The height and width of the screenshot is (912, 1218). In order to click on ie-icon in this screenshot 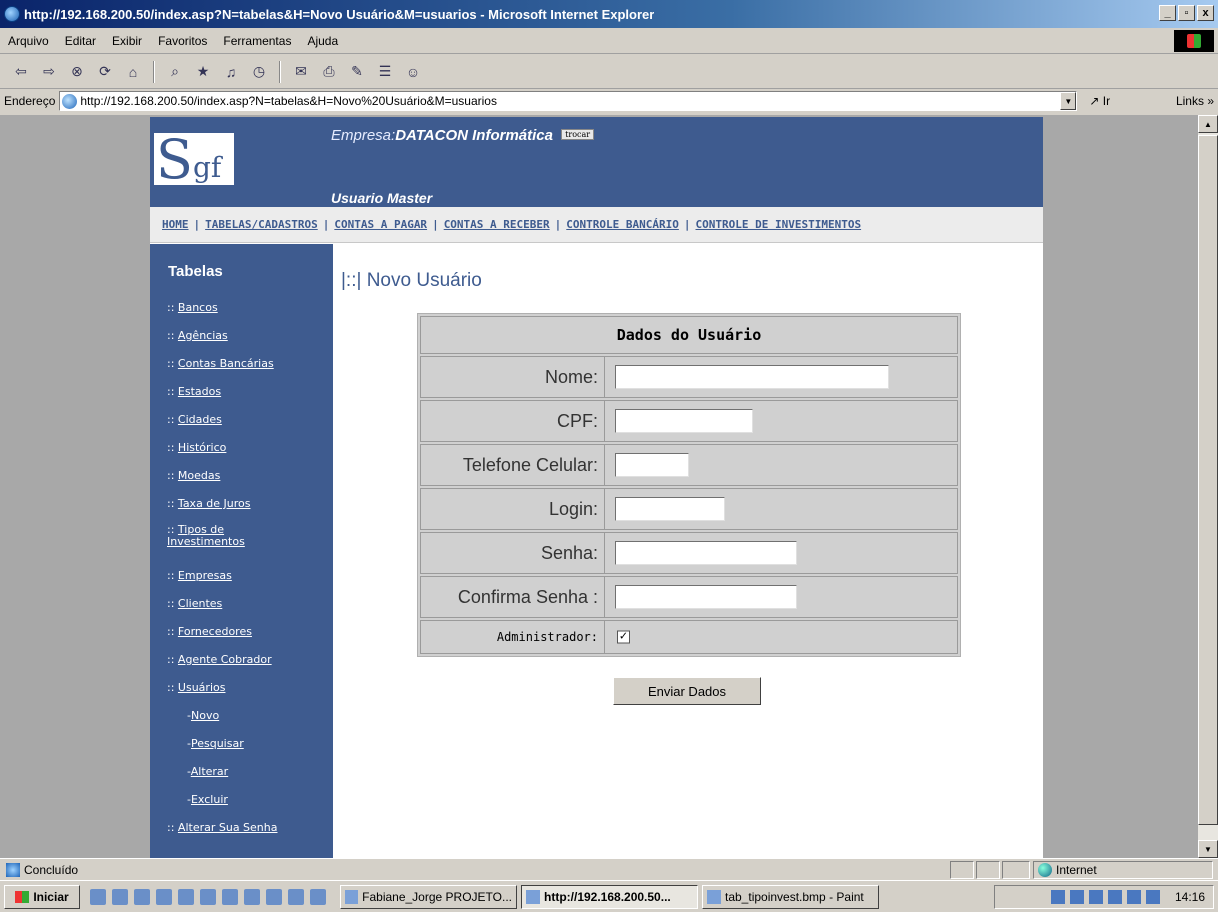, I will do `click(533, 896)`.